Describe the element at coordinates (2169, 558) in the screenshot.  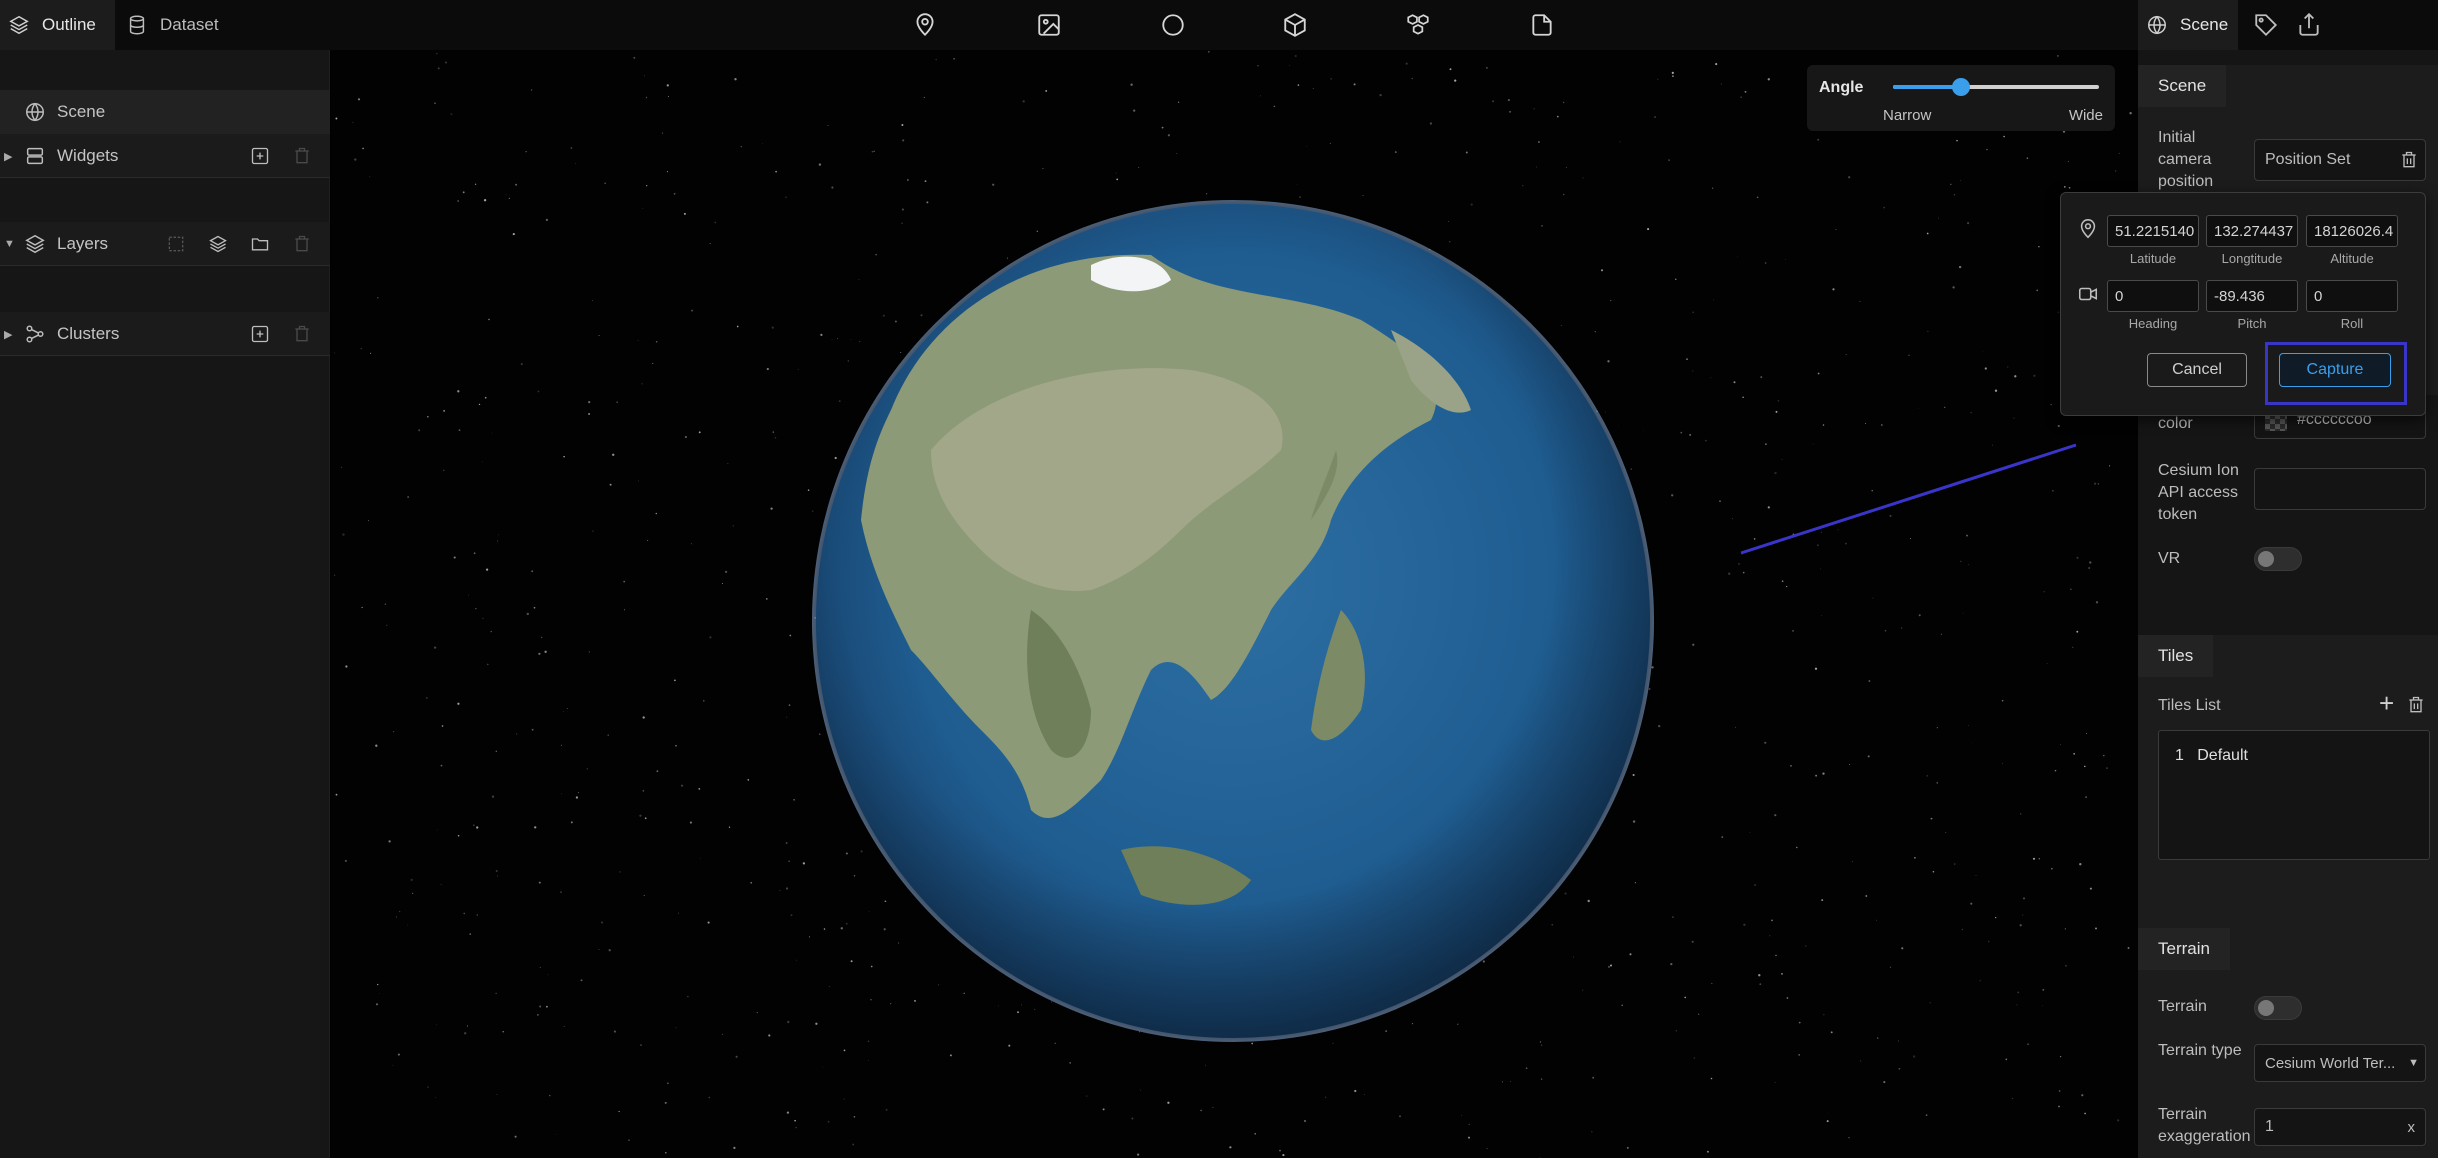
I see `vr-label: VR` at that location.